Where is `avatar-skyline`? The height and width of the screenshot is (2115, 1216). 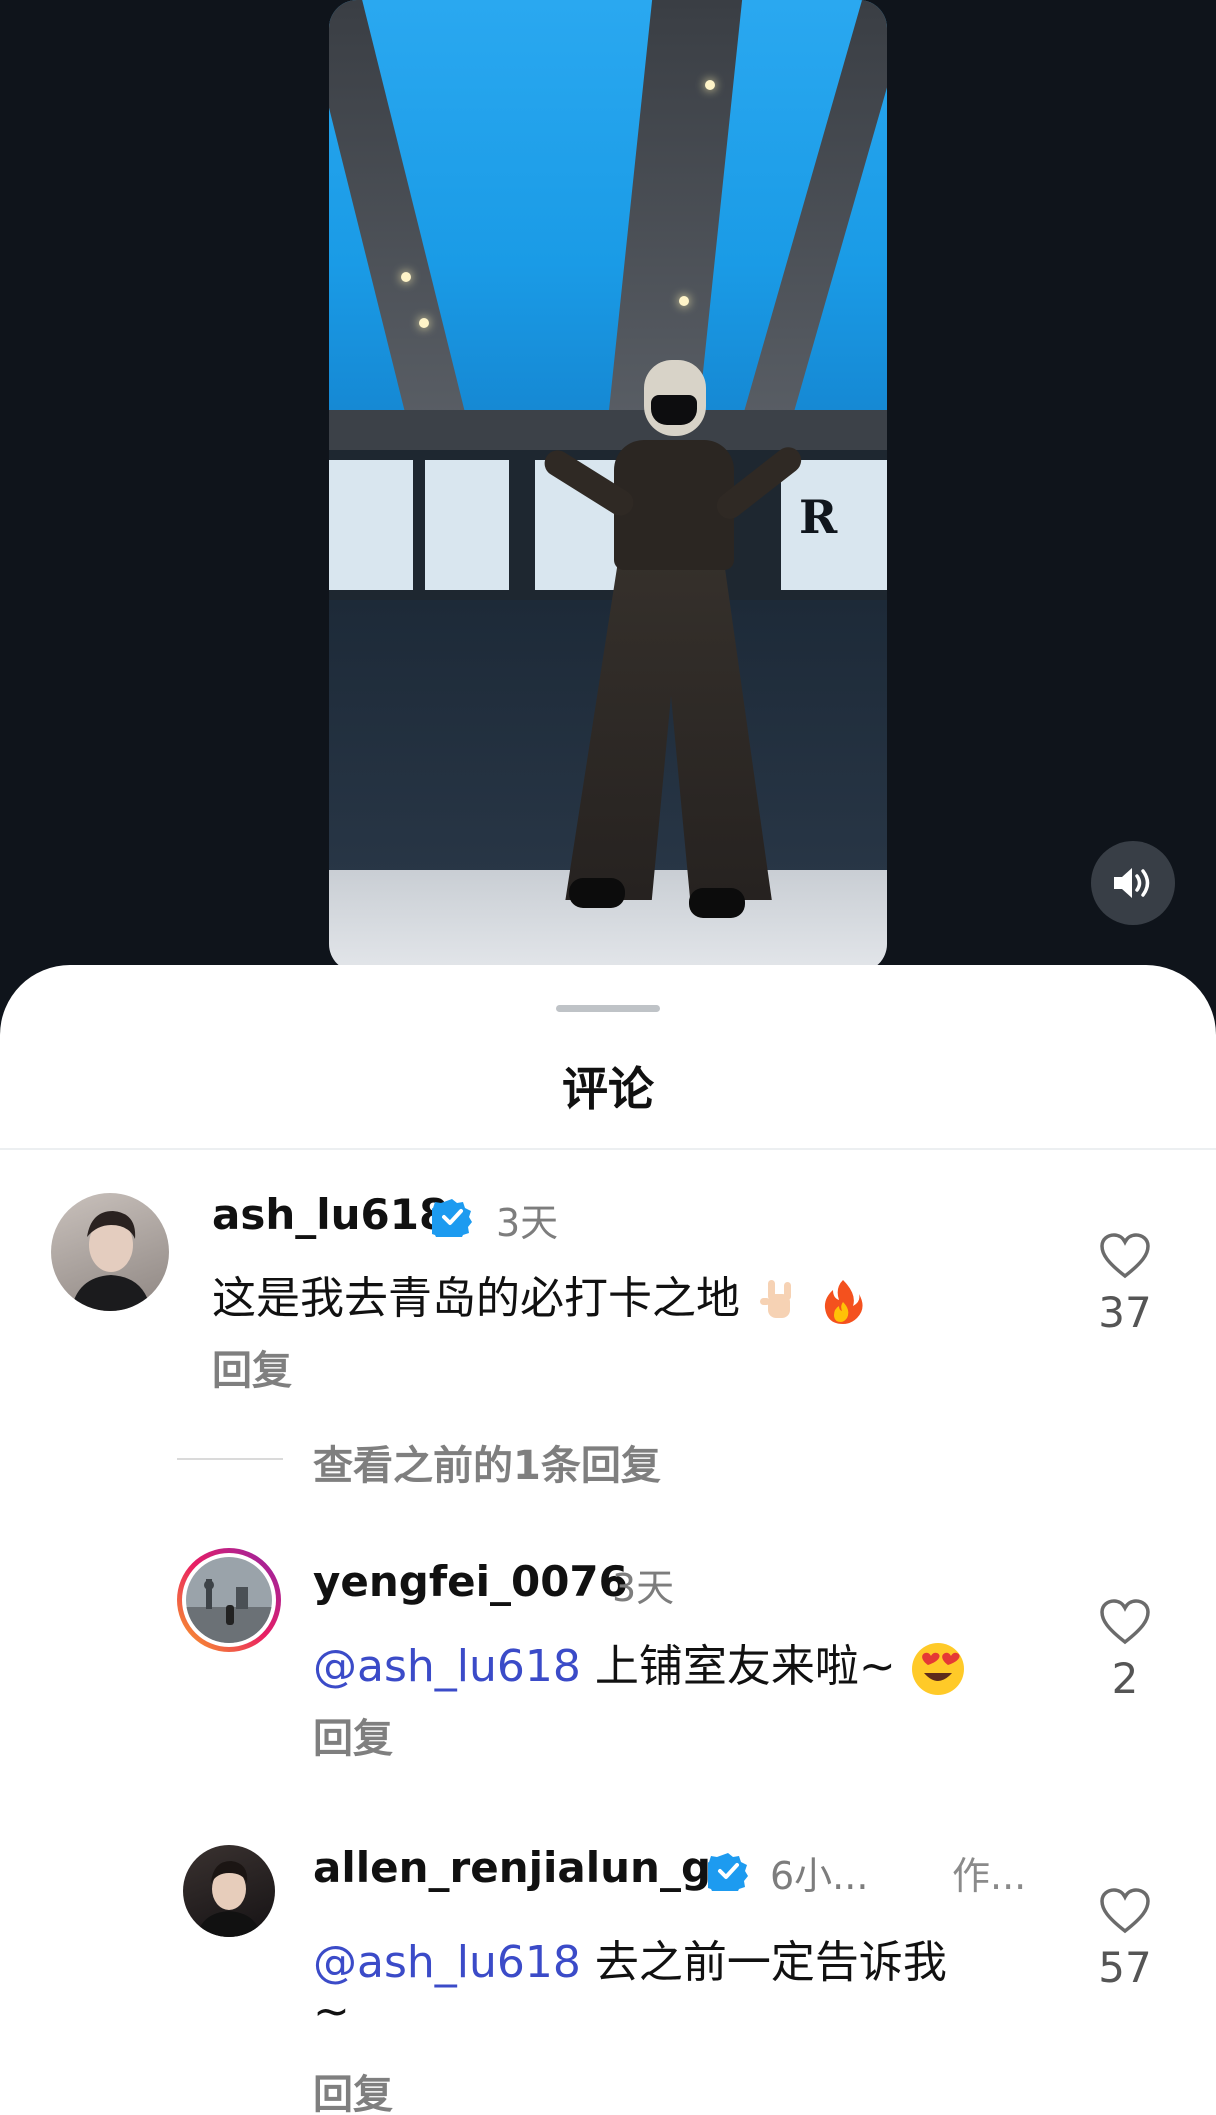 avatar-skyline is located at coordinates (229, 1600).